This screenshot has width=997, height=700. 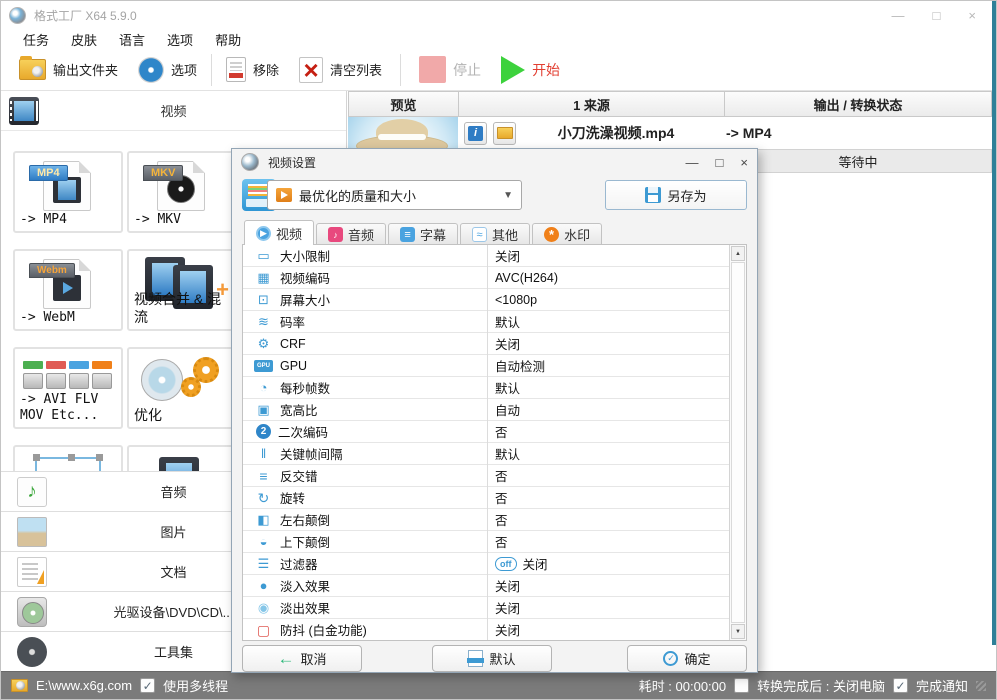 What do you see at coordinates (263, 563) in the screenshot?
I see `filter-icon: ☰` at bounding box center [263, 563].